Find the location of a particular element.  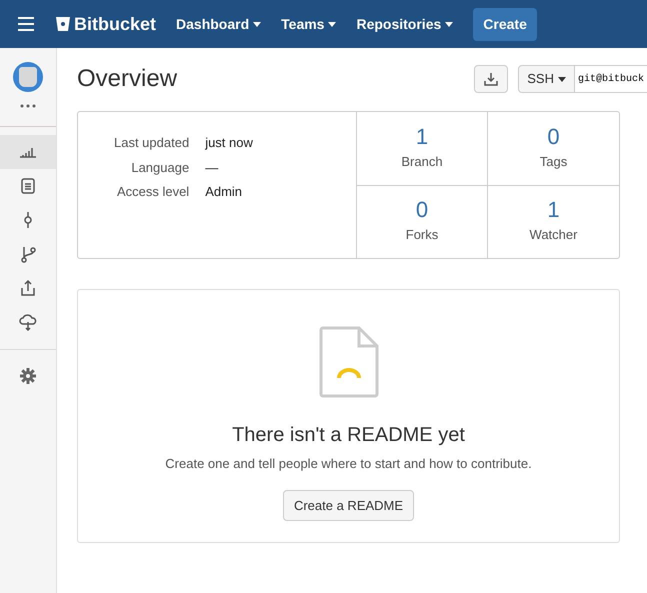

detail-label: Language is located at coordinates (160, 167).